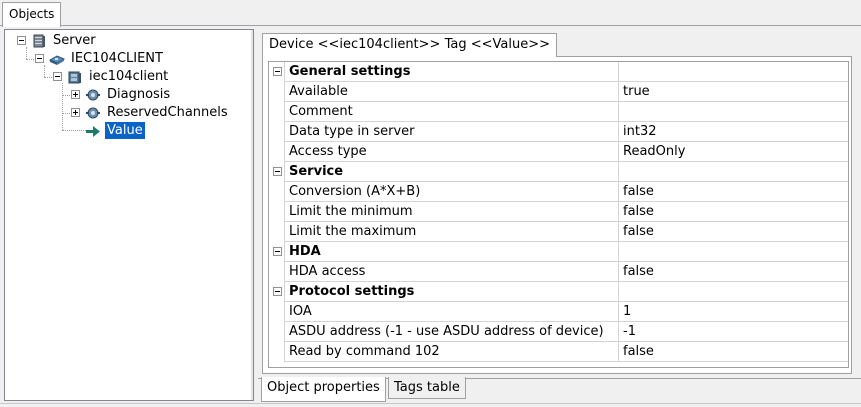 The width and height of the screenshot is (861, 407). What do you see at coordinates (74, 40) in the screenshot?
I see `tree-label-server: Server` at bounding box center [74, 40].